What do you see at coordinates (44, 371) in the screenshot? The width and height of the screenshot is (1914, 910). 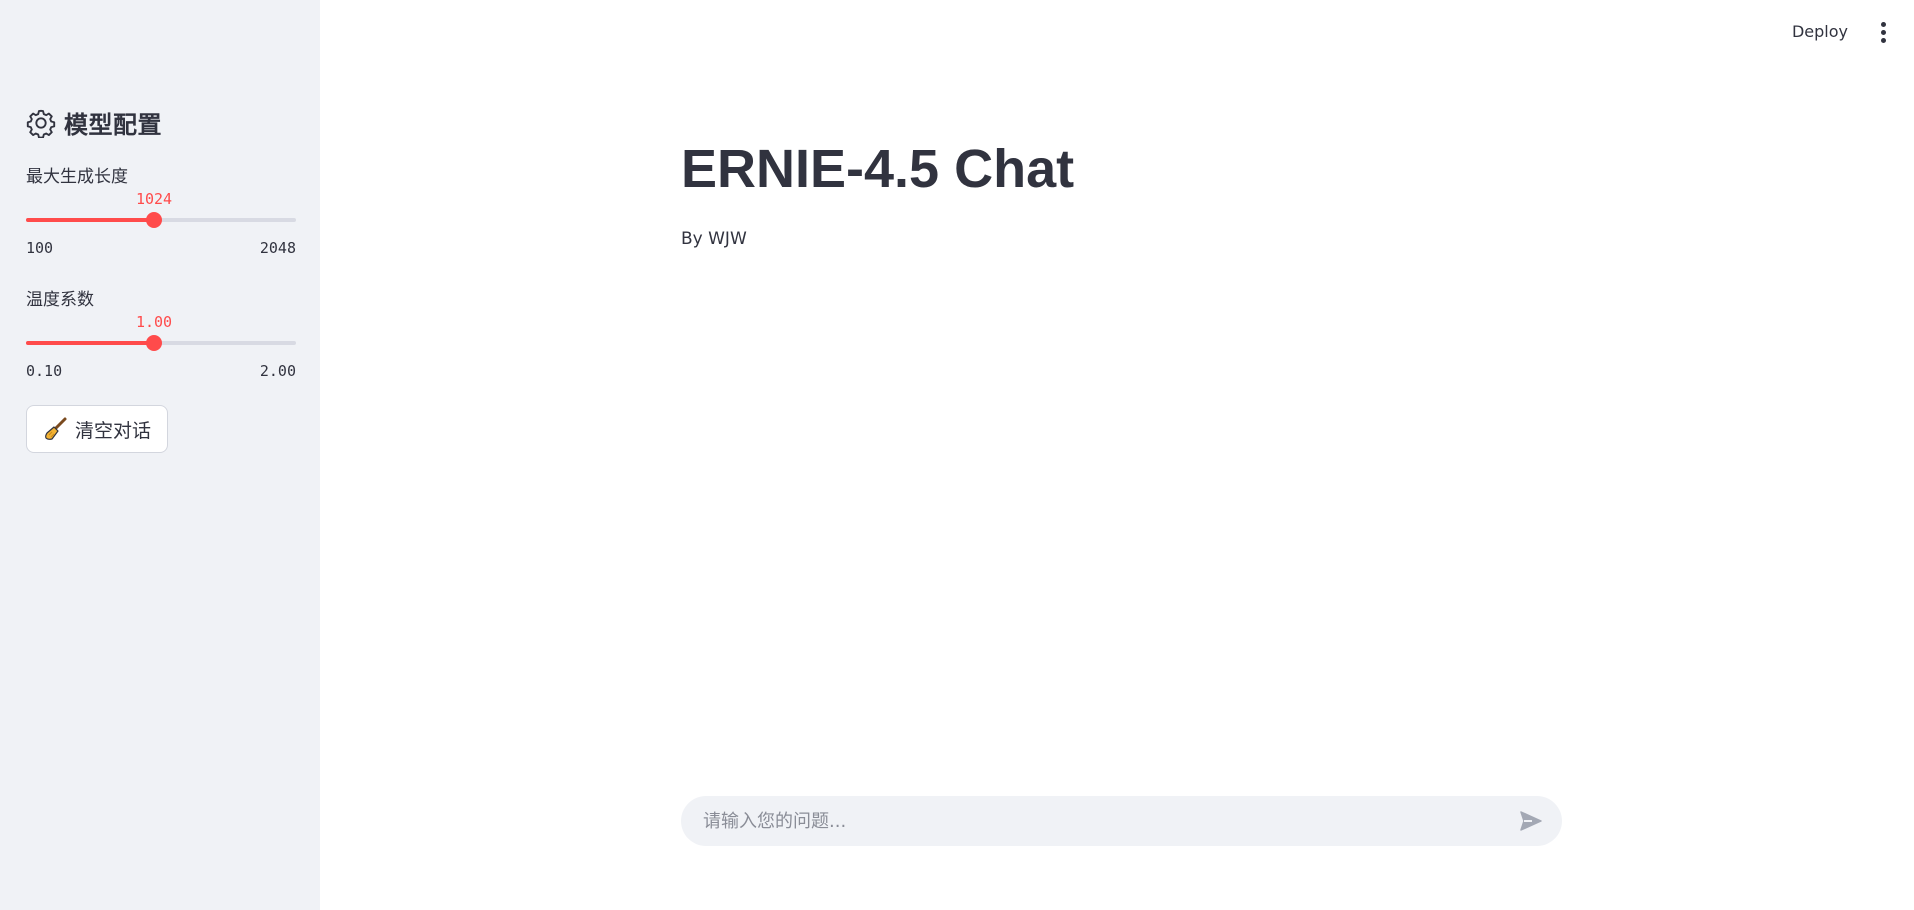 I see `temperature-min: 0.10` at bounding box center [44, 371].